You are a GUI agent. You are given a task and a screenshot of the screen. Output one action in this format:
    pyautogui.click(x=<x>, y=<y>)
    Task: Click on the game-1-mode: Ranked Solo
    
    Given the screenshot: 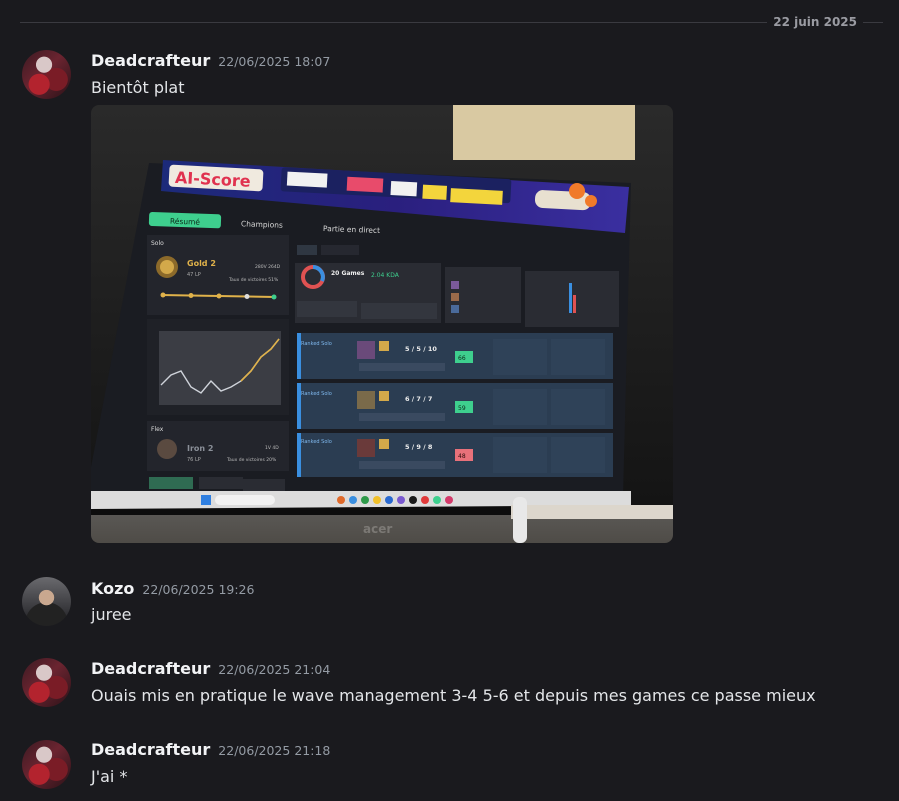 What is the action you would take?
    pyautogui.click(x=316, y=344)
    